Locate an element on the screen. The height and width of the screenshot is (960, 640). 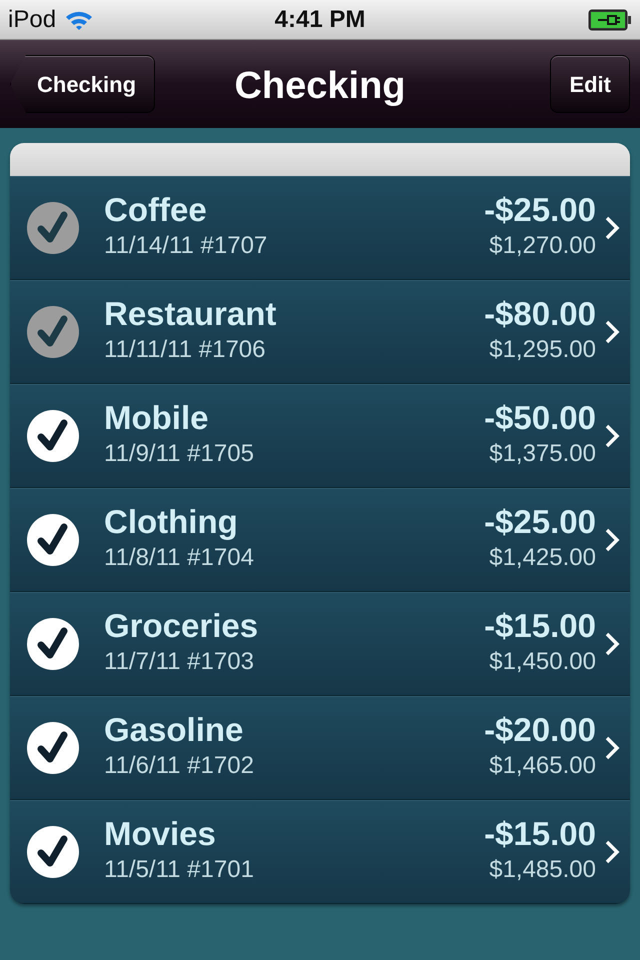
amount-label: -$50.00 is located at coordinates (540, 418).